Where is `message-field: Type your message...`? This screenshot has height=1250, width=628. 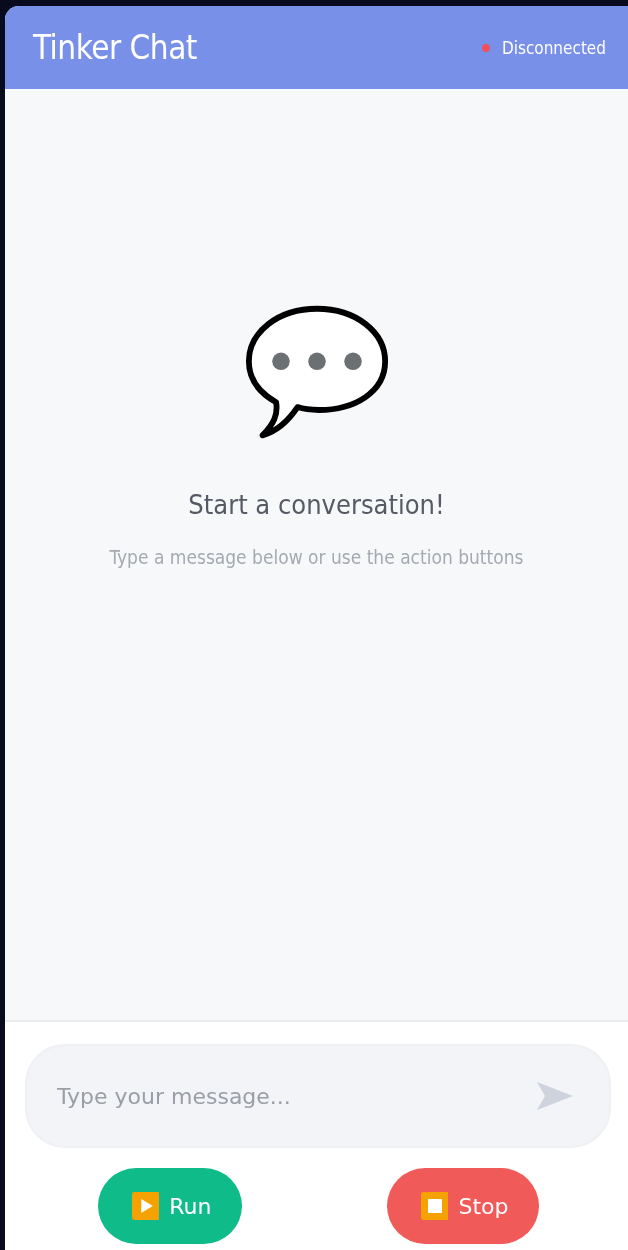
message-field: Type your message... is located at coordinates (318, 1096).